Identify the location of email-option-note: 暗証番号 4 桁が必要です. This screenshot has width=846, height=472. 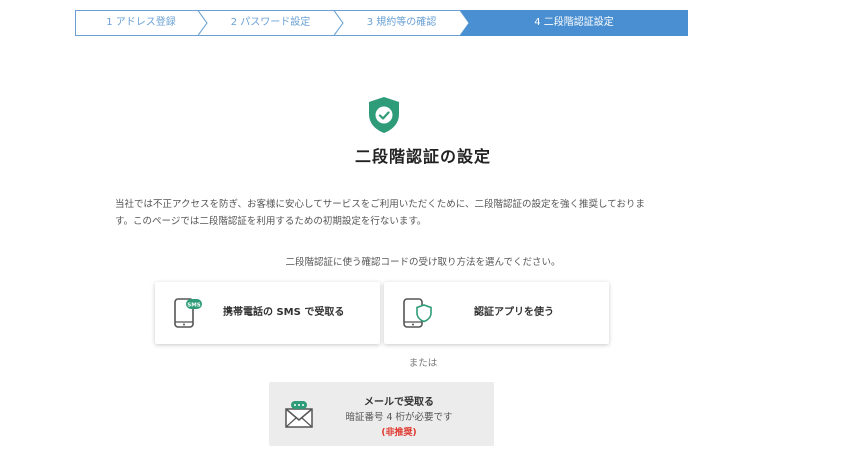
(399, 417).